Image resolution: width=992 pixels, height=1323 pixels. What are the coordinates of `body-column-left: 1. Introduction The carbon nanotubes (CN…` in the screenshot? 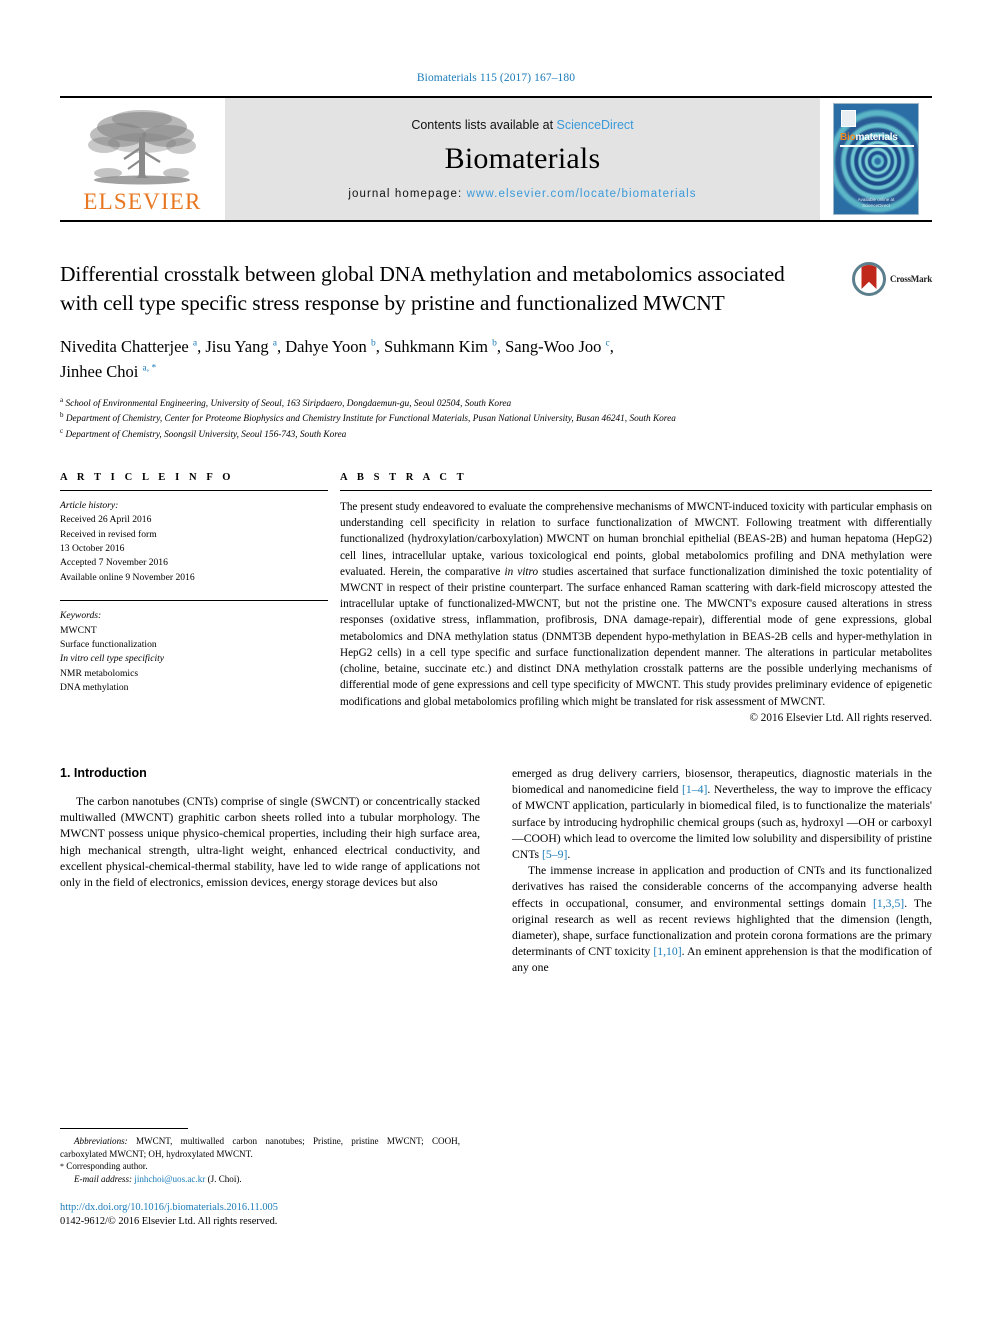 It's located at (270, 871).